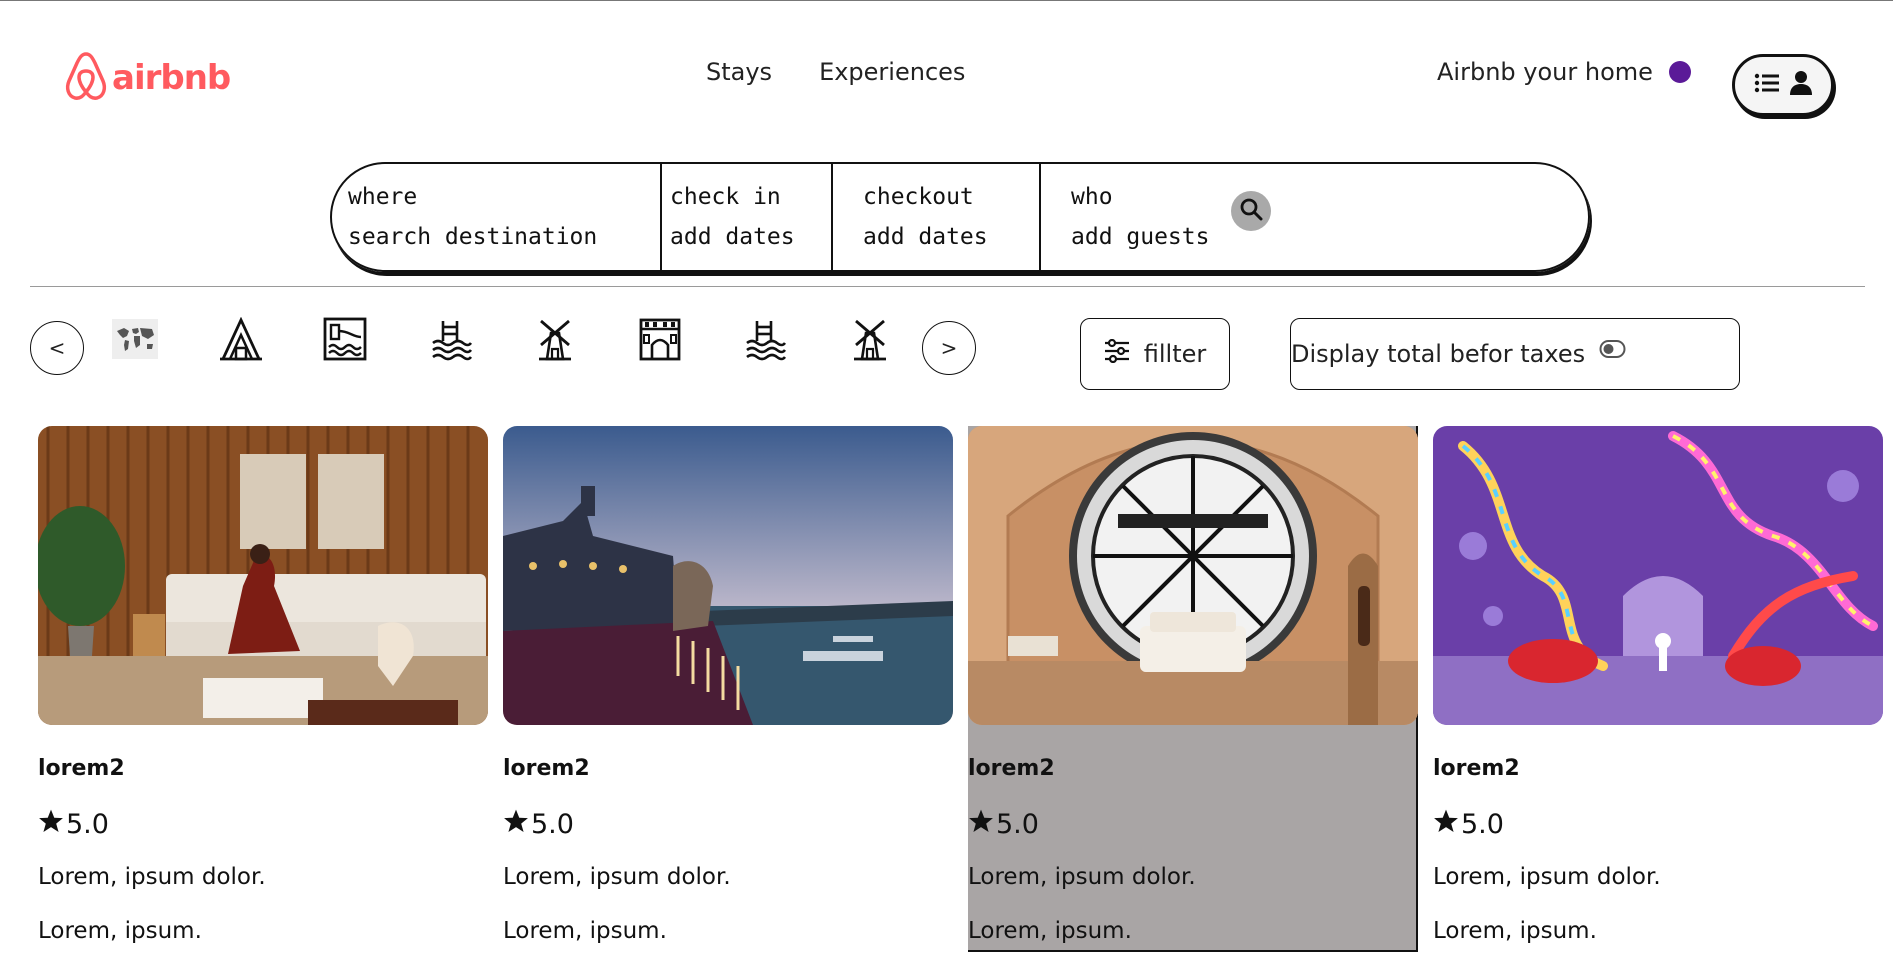 This screenshot has height=961, width=1893. What do you see at coordinates (263, 575) in the screenshot?
I see `listing-photo-living-room` at bounding box center [263, 575].